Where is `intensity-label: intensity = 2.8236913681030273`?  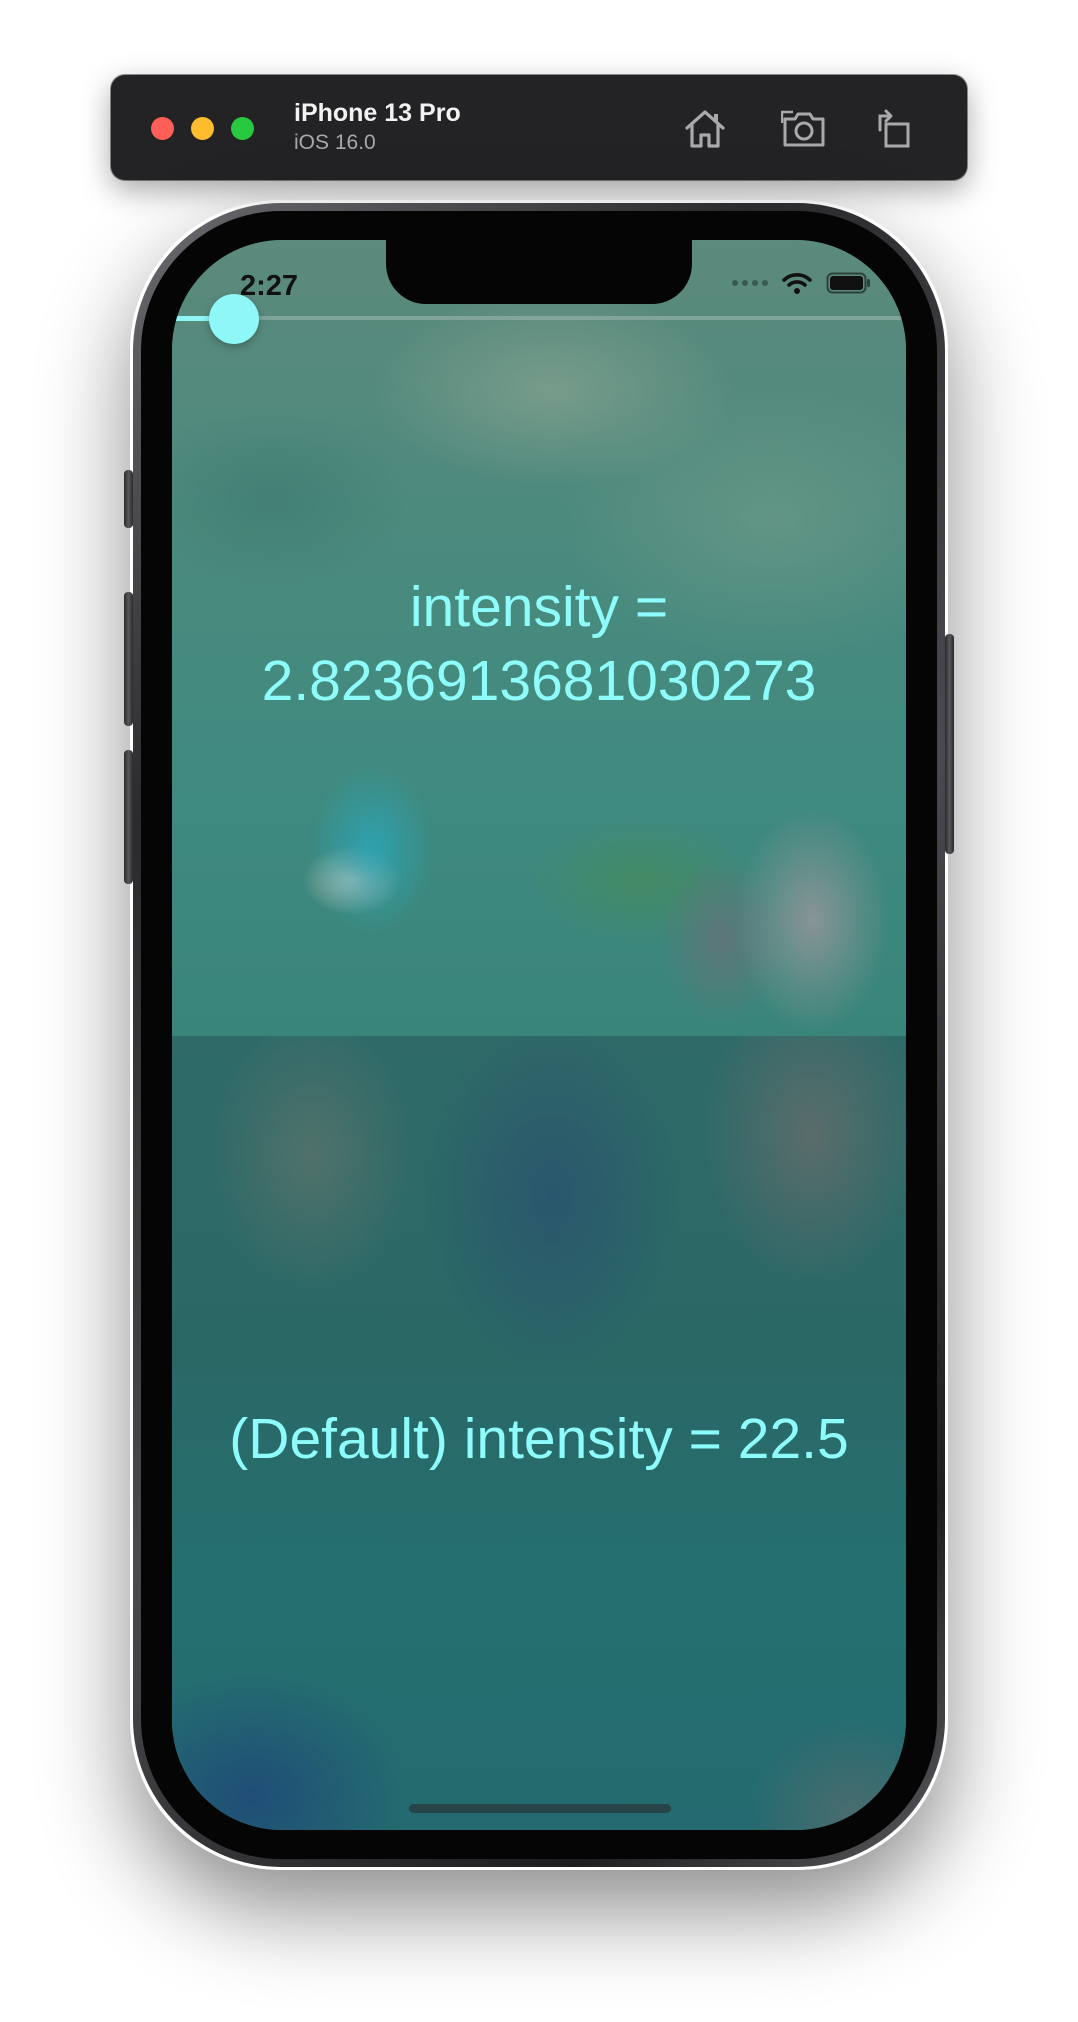 intensity-label: intensity = 2.8236913681030273 is located at coordinates (539, 644).